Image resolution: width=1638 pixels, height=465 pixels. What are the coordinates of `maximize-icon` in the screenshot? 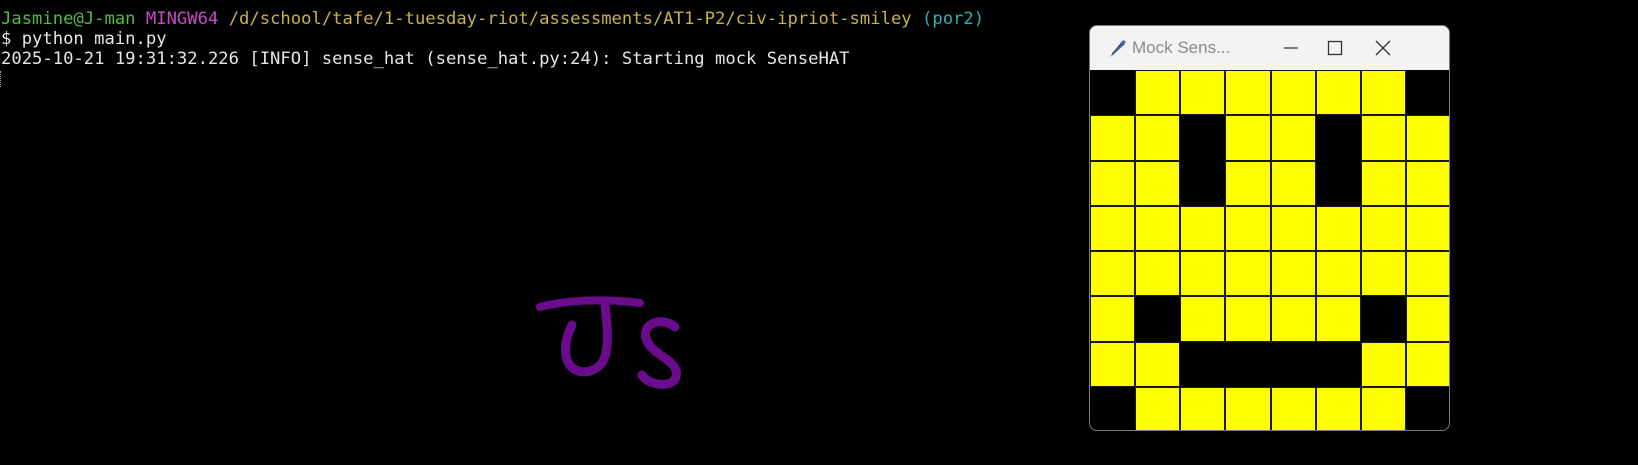 It's located at (1335, 48).